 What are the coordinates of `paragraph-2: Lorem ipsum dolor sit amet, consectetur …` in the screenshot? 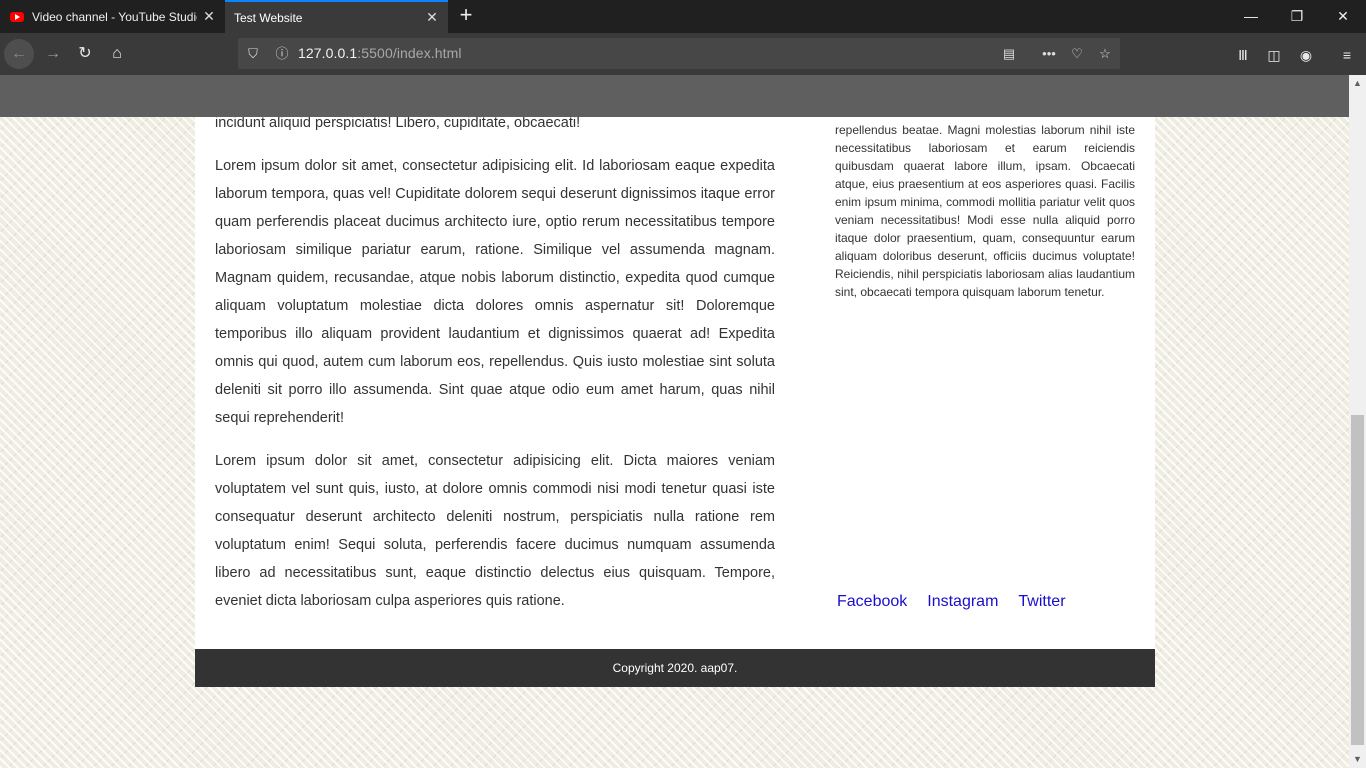 It's located at (495, 531).